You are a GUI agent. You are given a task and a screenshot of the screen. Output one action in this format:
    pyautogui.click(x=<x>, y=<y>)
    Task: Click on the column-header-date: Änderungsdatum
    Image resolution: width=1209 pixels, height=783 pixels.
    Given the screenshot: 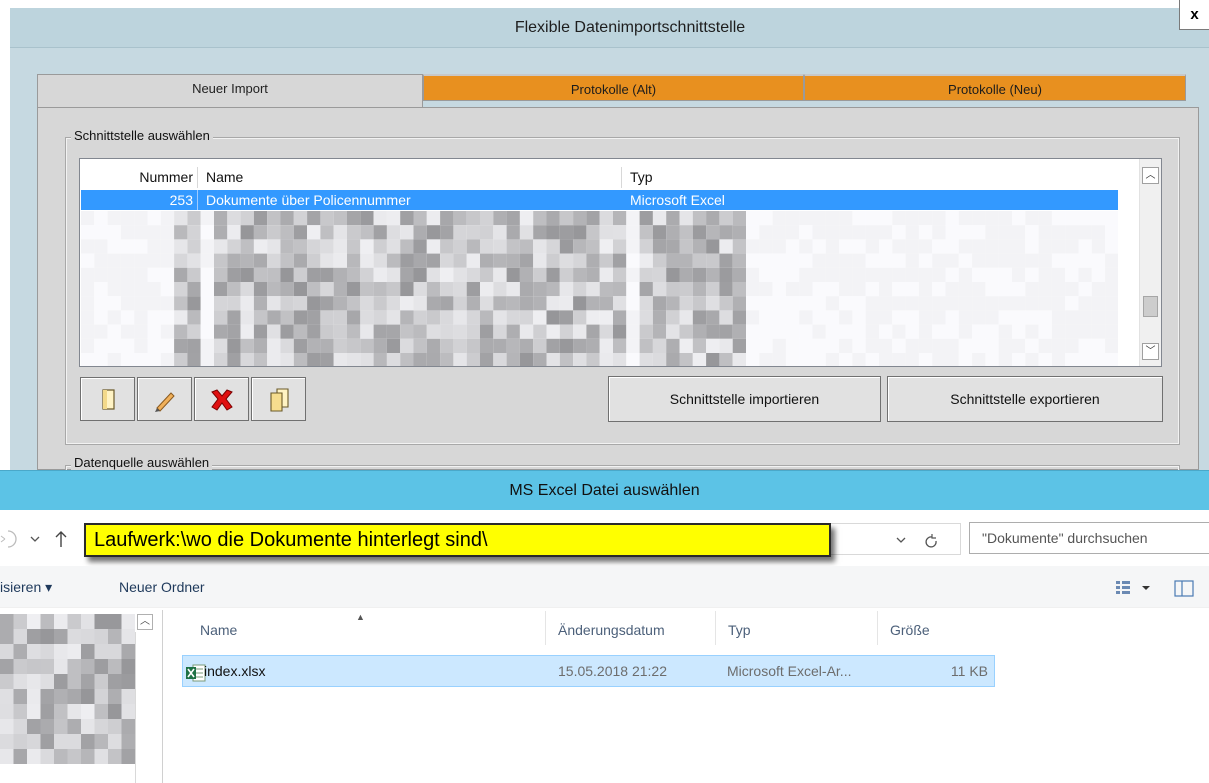 What is the action you would take?
    pyautogui.click(x=631, y=628)
    